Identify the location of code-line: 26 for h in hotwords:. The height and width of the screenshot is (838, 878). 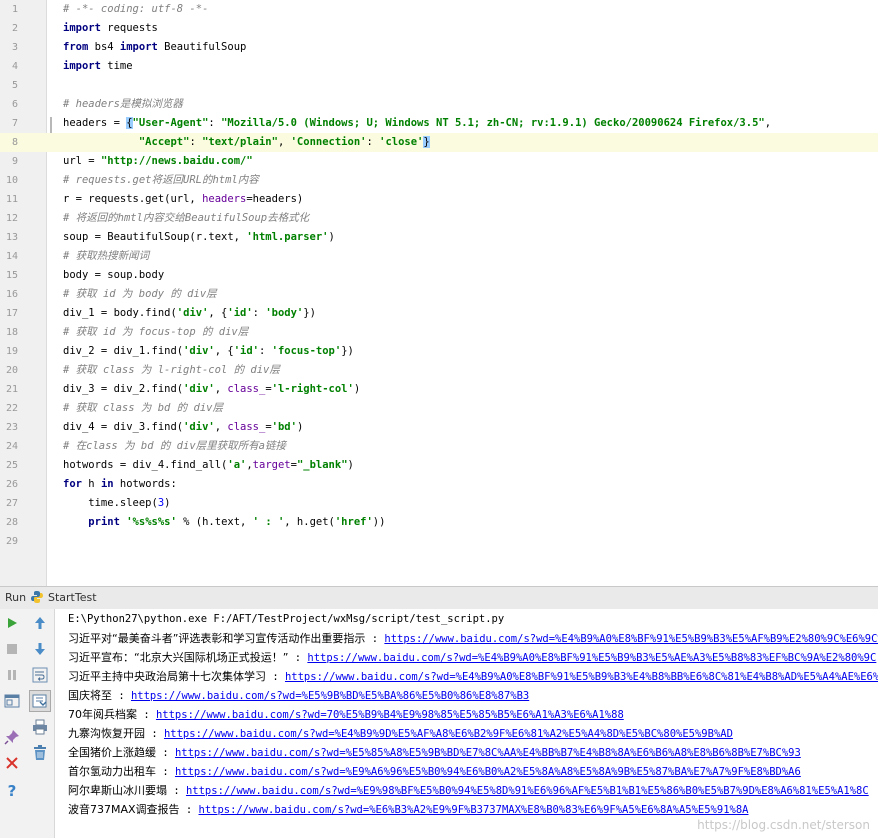
(439, 484).